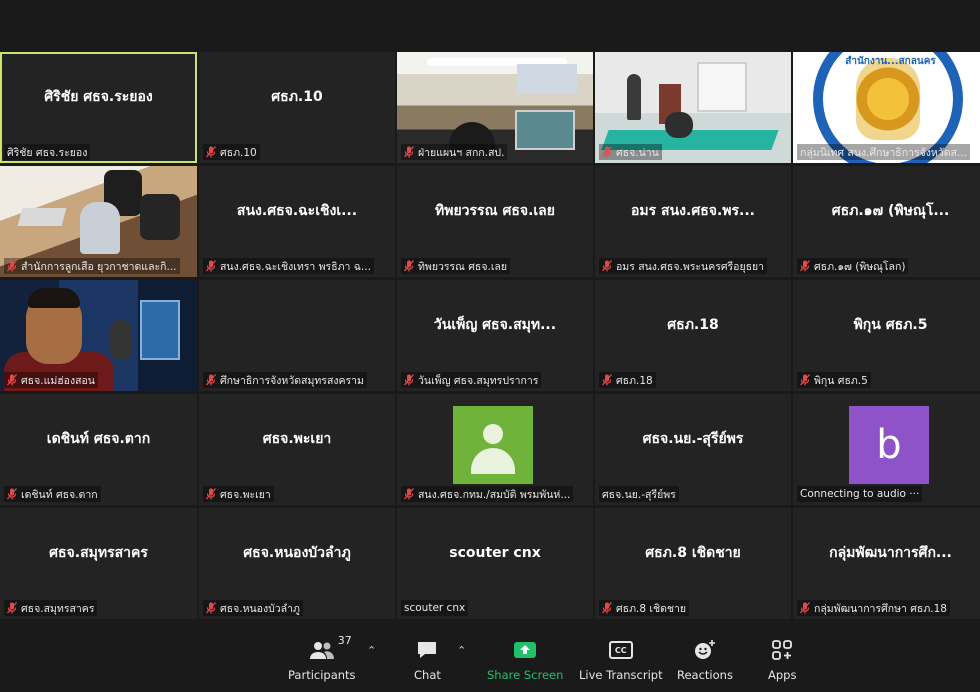 Image resolution: width=980 pixels, height=692 pixels. What do you see at coordinates (297, 335) in the screenshot?
I see `participant-tile: ศึกษาธิการจังหวัดสมุทรสงคราม` at bounding box center [297, 335].